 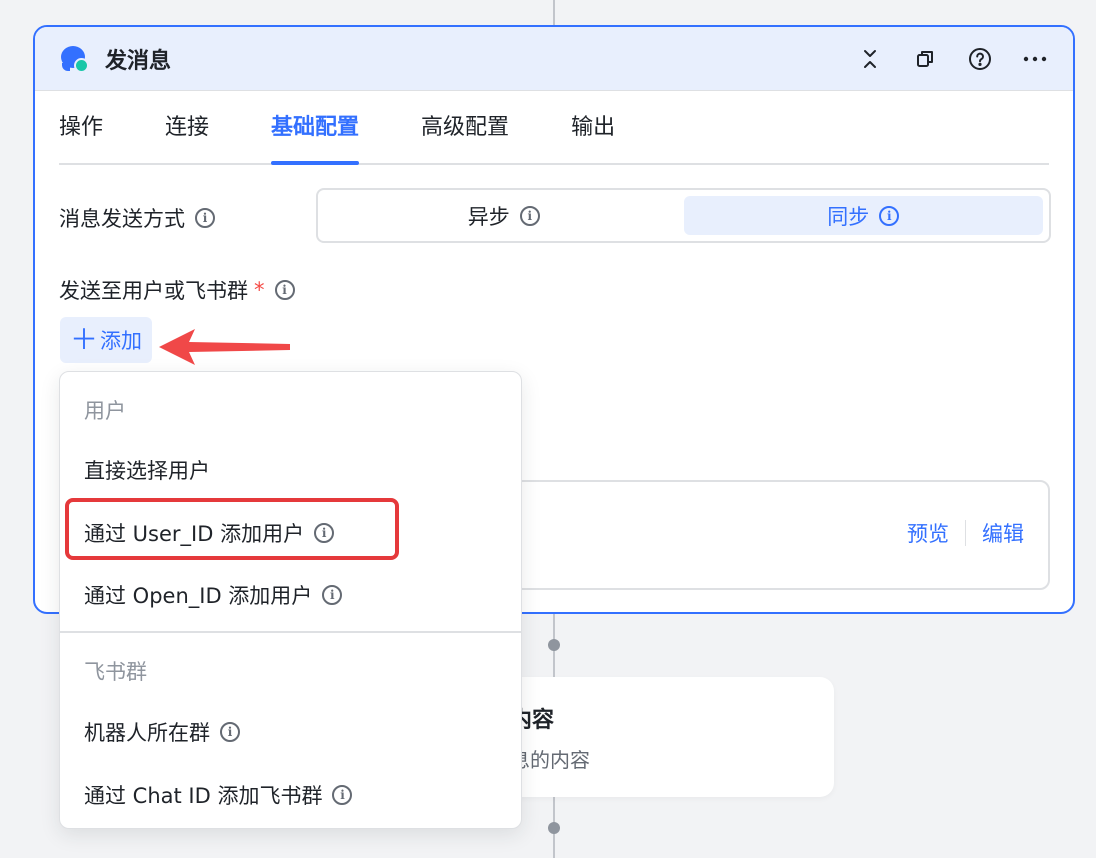 I want to click on help-icon, so click(x=980, y=58).